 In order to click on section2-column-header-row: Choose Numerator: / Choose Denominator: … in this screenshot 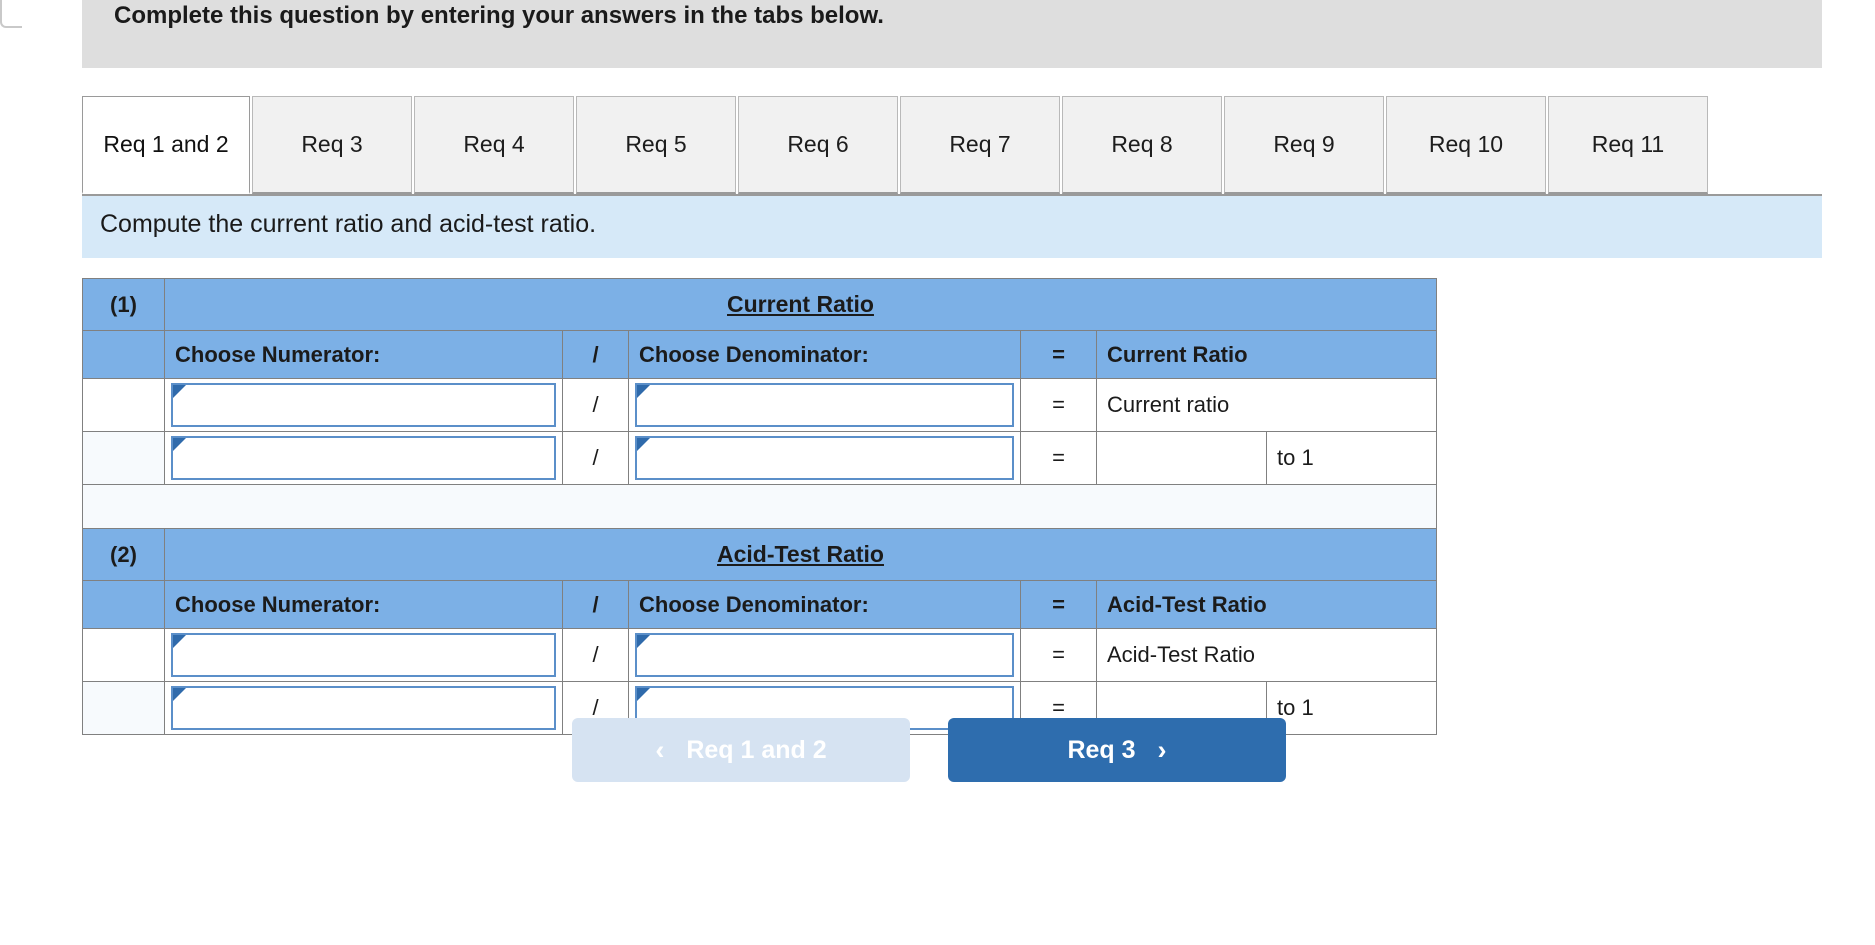, I will do `click(759, 604)`.